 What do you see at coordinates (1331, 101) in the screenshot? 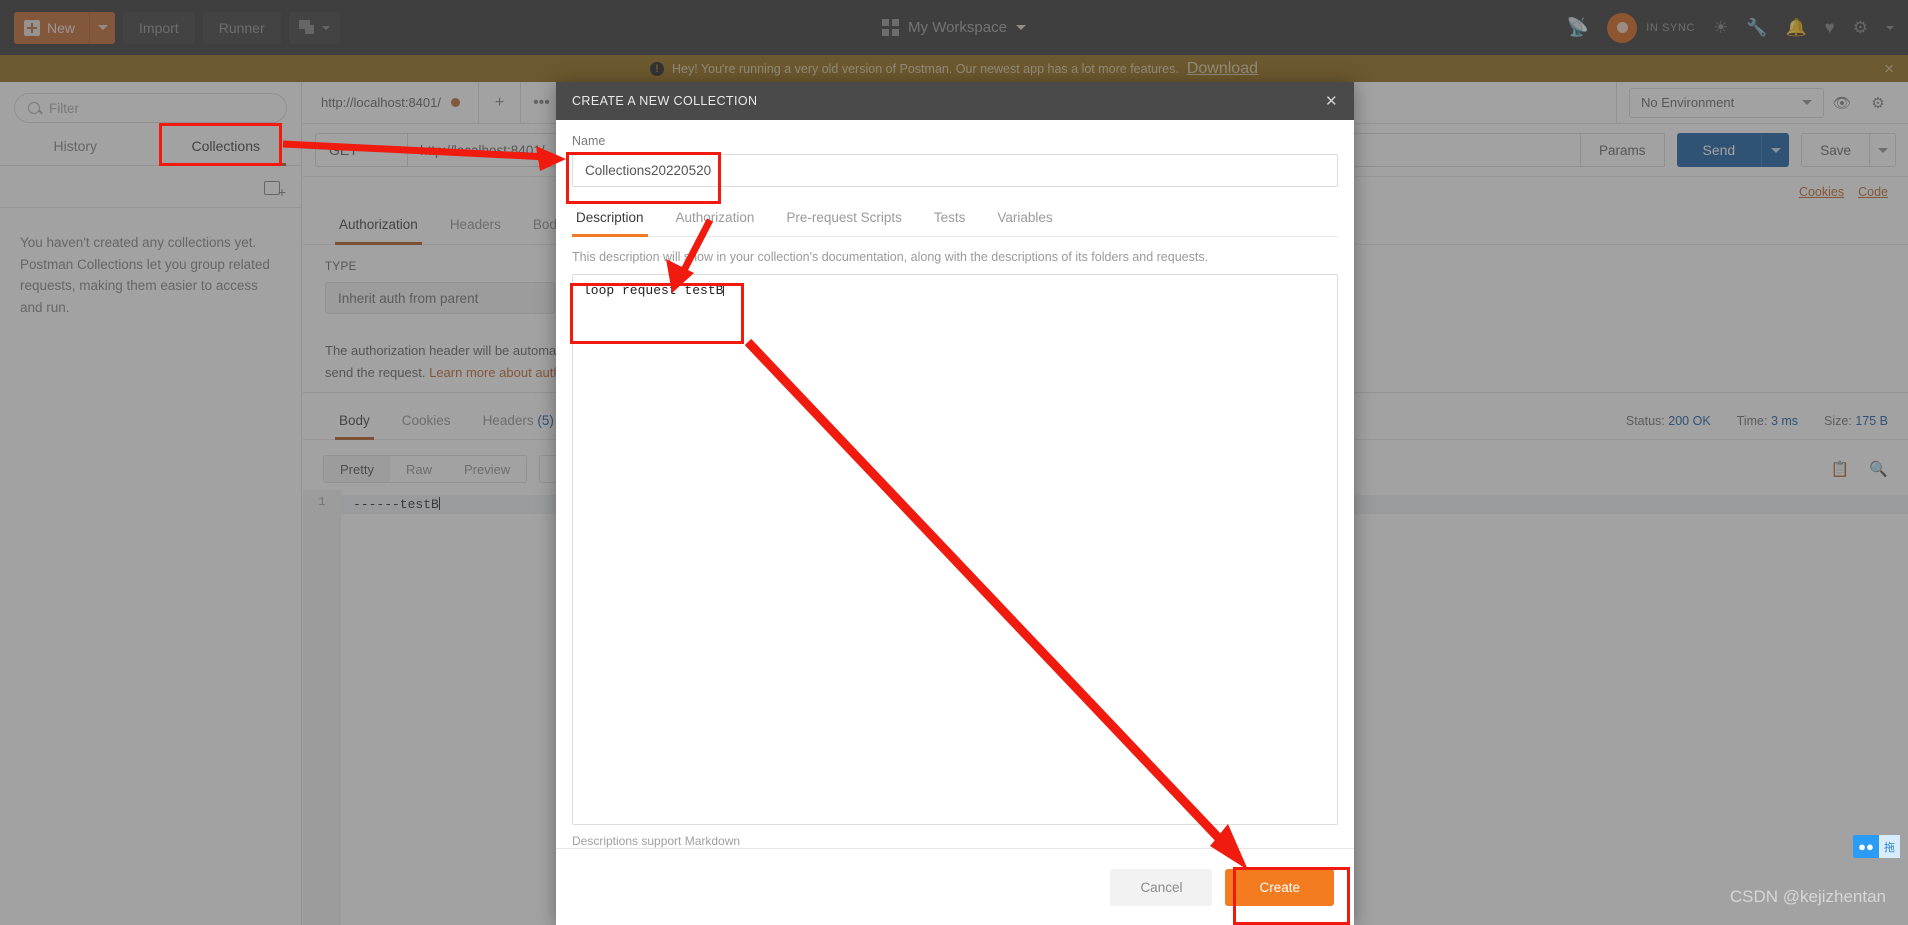
I see `close-icon: ✕` at bounding box center [1331, 101].